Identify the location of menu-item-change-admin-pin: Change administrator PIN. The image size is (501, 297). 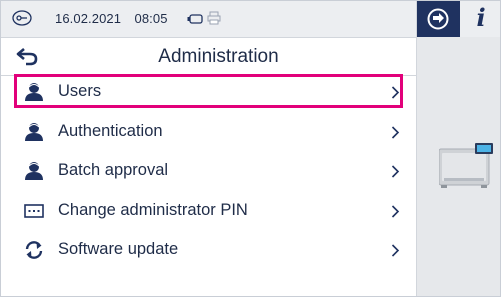
(208, 212).